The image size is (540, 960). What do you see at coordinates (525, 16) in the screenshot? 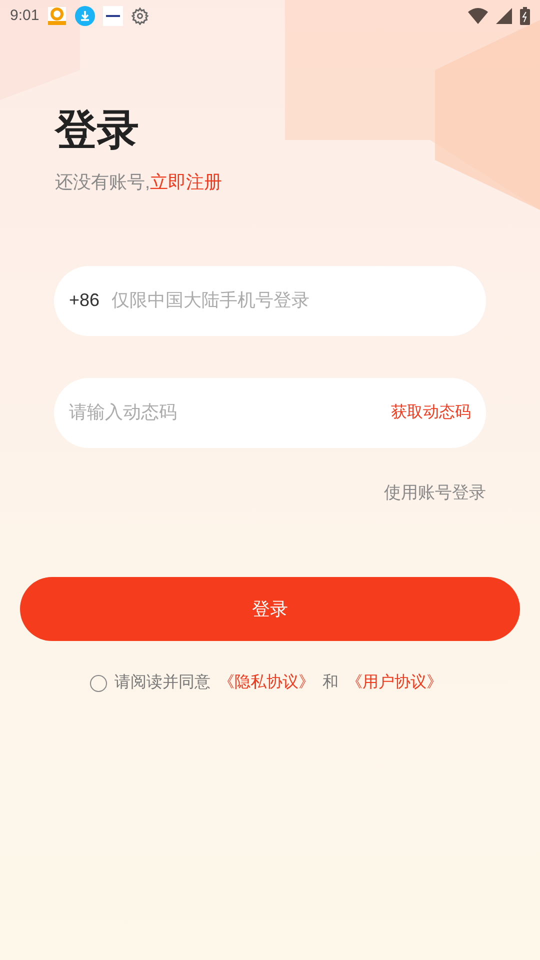
I see `battery-icon` at bounding box center [525, 16].